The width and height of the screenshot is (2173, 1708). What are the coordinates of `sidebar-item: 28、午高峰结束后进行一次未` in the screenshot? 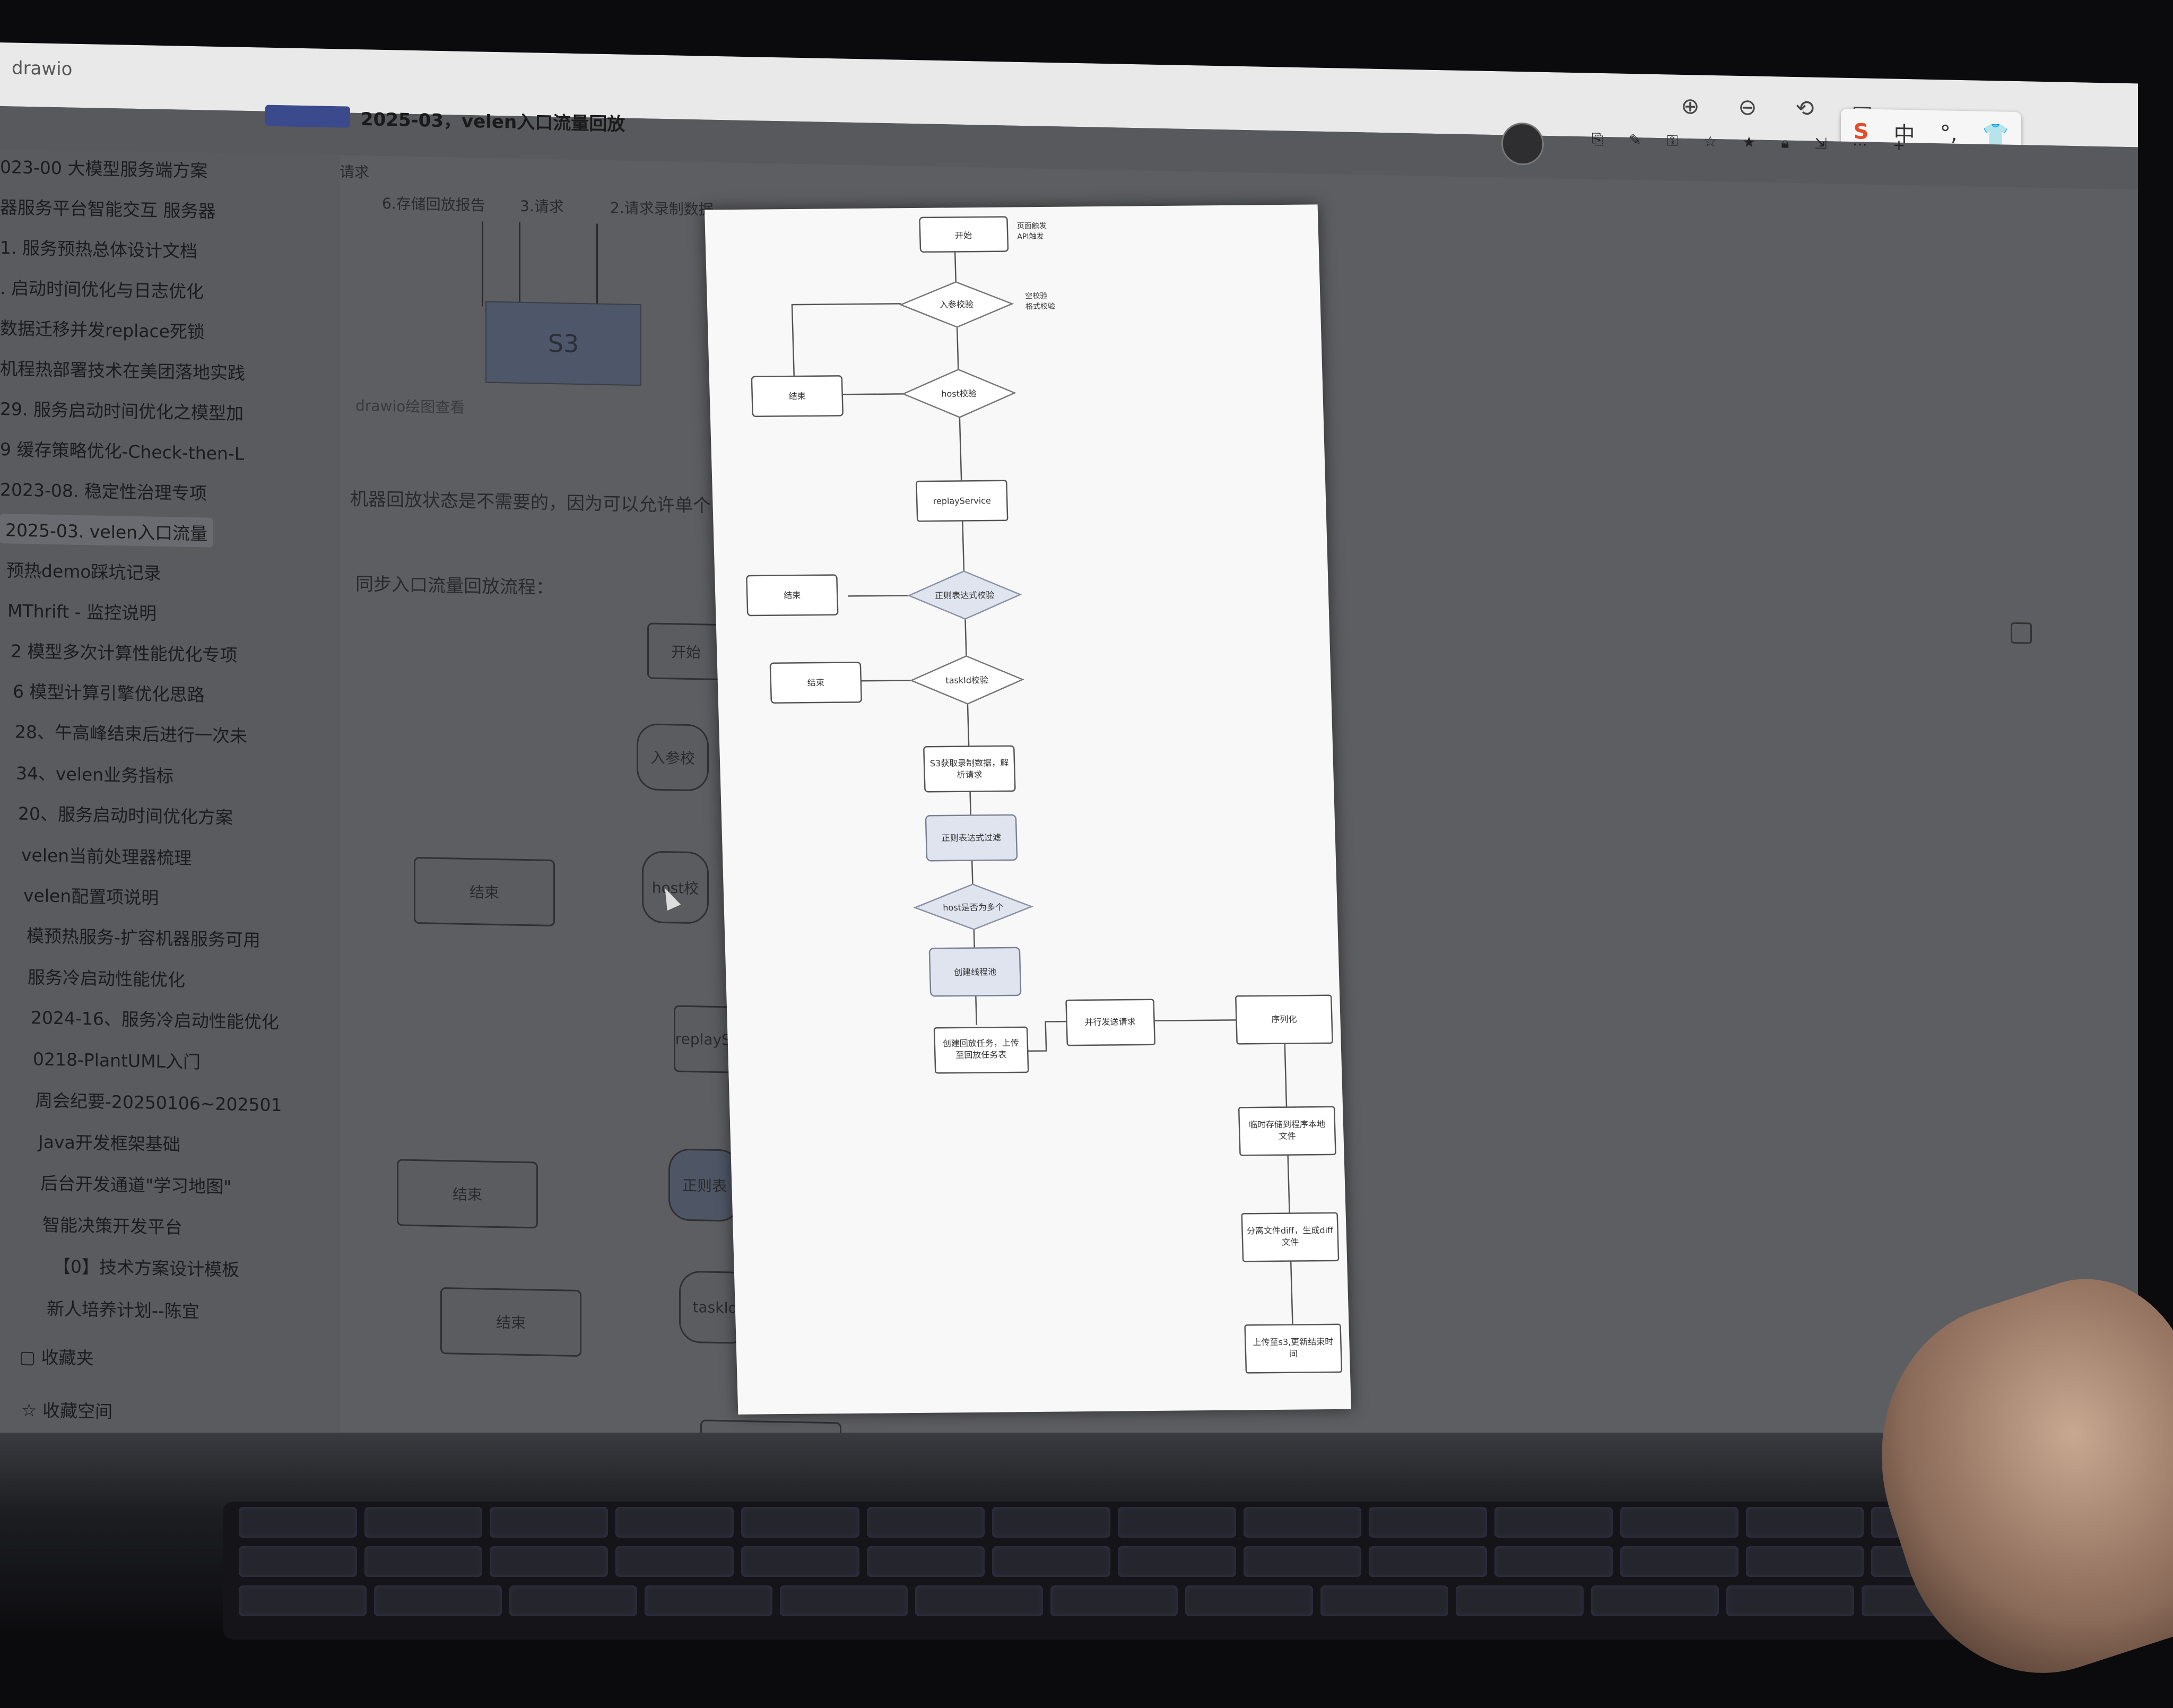 It's located at (131, 733).